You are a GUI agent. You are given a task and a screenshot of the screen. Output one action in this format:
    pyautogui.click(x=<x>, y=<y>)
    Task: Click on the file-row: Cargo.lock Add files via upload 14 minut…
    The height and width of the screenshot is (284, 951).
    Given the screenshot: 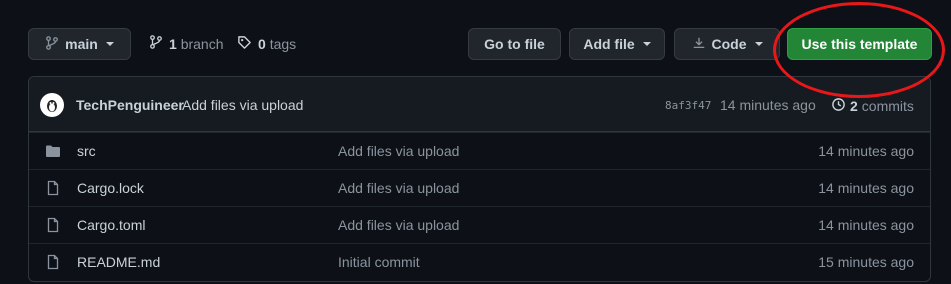 What is the action you would take?
    pyautogui.click(x=479, y=187)
    